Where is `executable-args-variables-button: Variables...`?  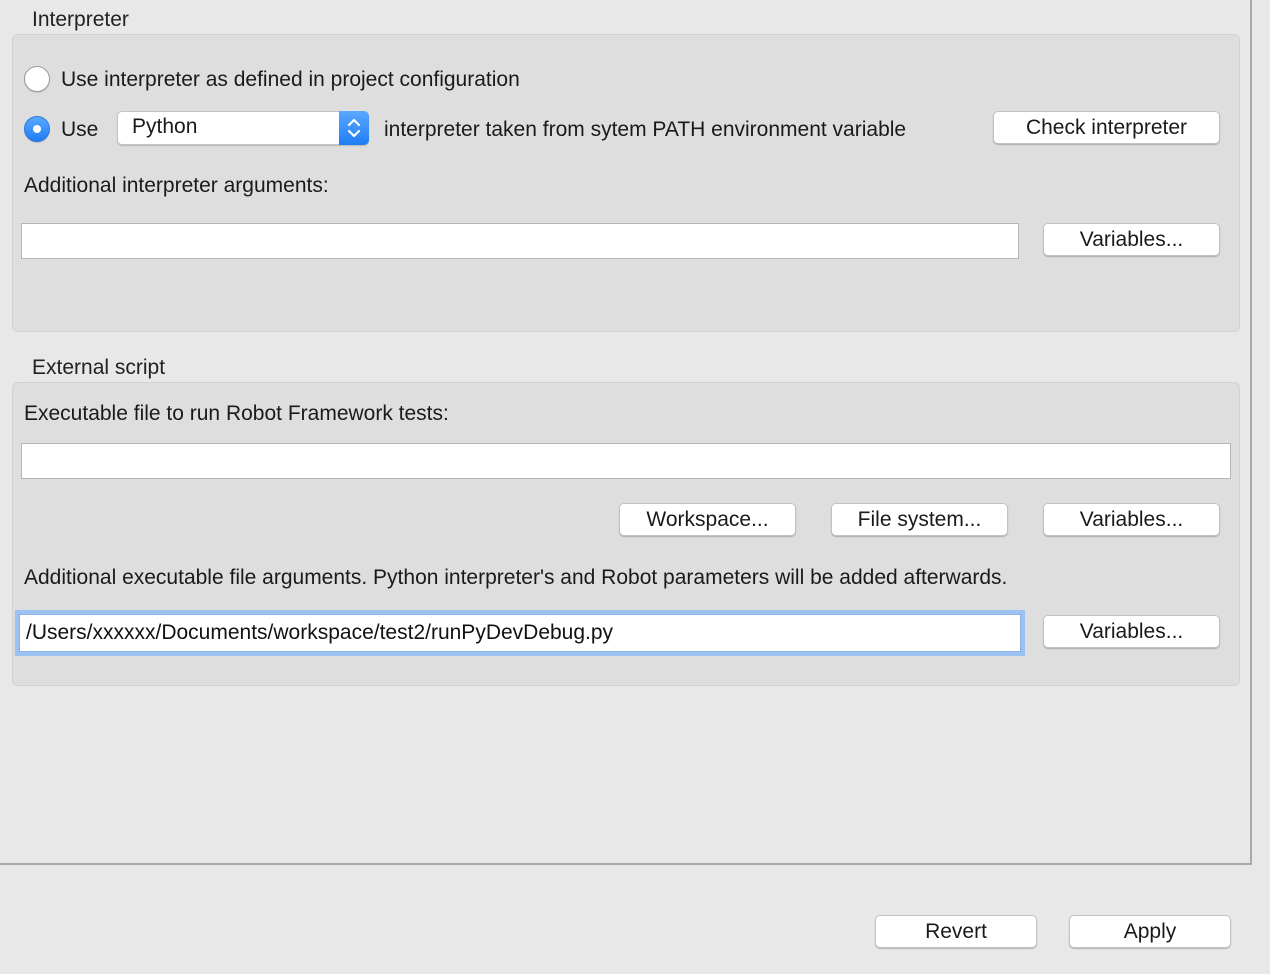
executable-args-variables-button: Variables... is located at coordinates (1131, 631).